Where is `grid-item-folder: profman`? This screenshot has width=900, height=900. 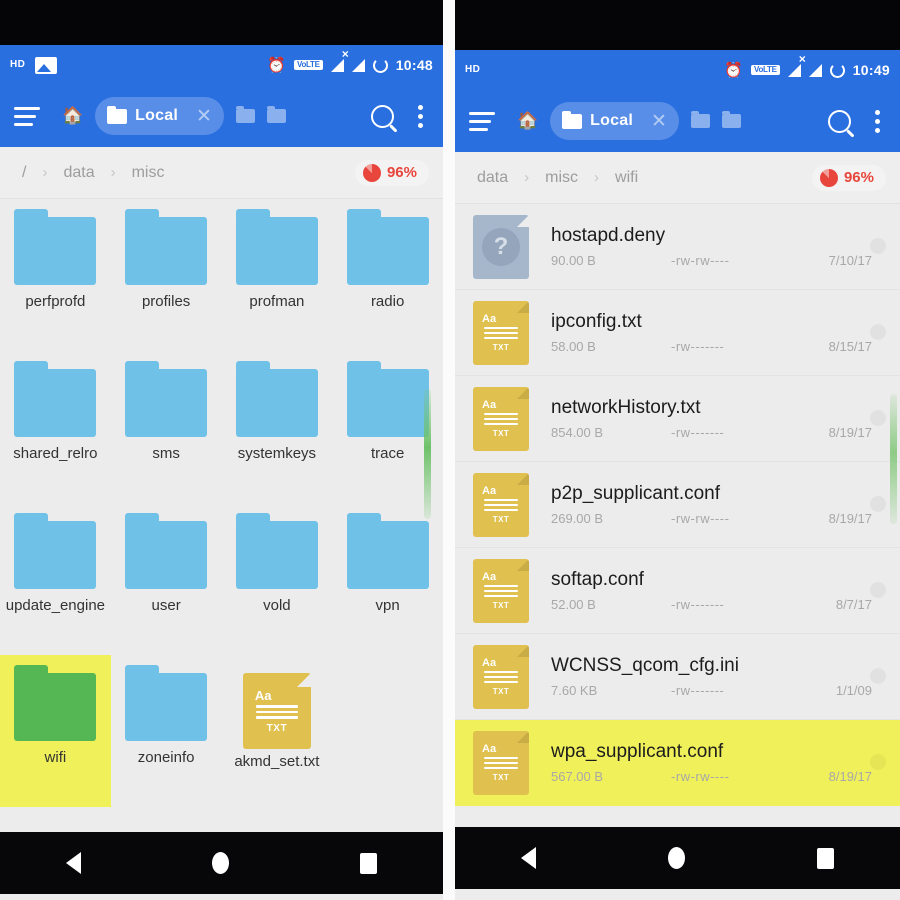 grid-item-folder: profman is located at coordinates (277, 275).